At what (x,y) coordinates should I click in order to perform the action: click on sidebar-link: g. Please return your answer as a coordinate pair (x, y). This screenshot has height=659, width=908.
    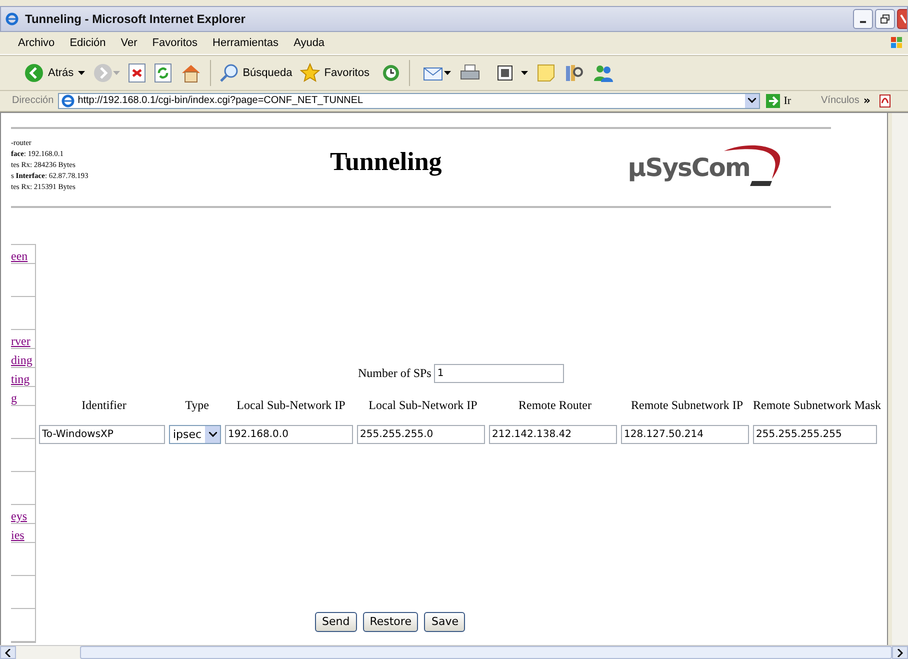
    Looking at the image, I should click on (14, 397).